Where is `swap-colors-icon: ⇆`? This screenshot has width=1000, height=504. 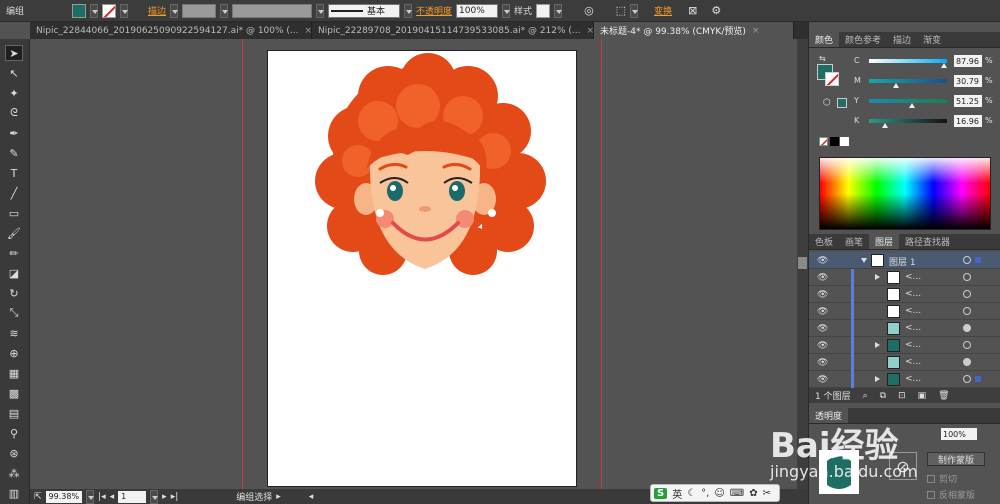 swap-colors-icon: ⇆ is located at coordinates (822, 58).